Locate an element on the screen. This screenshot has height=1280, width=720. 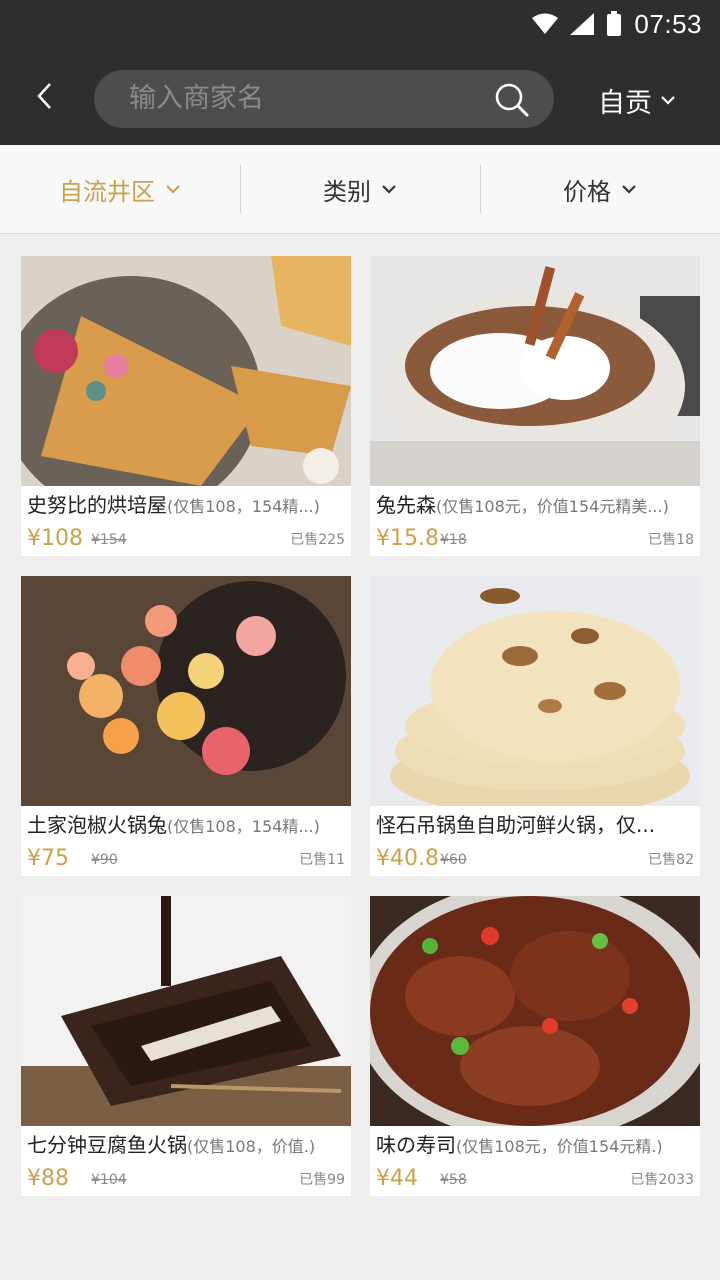
filter-bar: 自流井区 类别 价格 is located at coordinates (360, 189).